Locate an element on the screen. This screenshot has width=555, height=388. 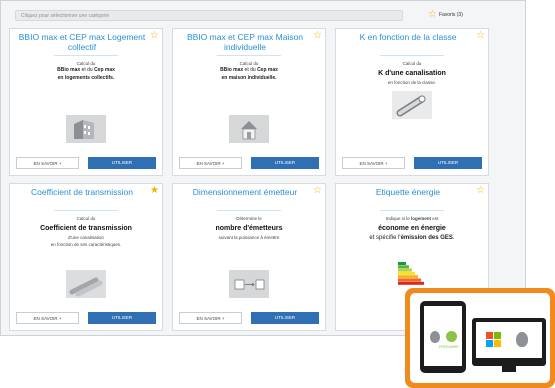
favorites-label: Favoris (3) is located at coordinates (450, 15).